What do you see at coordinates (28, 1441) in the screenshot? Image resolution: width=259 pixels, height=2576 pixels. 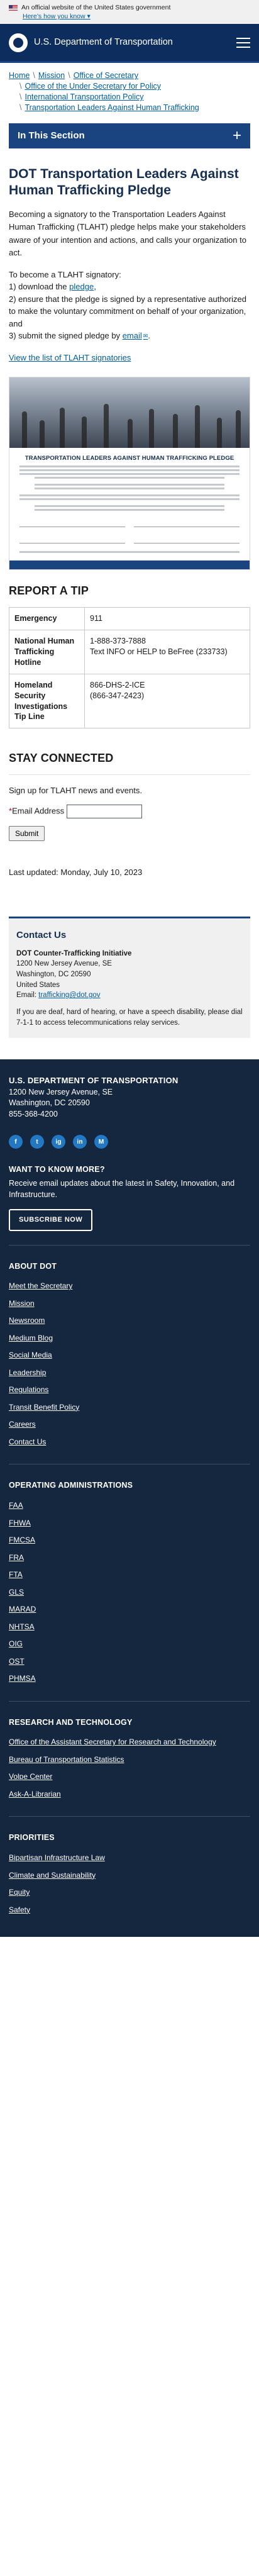 I see `footer-link: Contact Us` at bounding box center [28, 1441].